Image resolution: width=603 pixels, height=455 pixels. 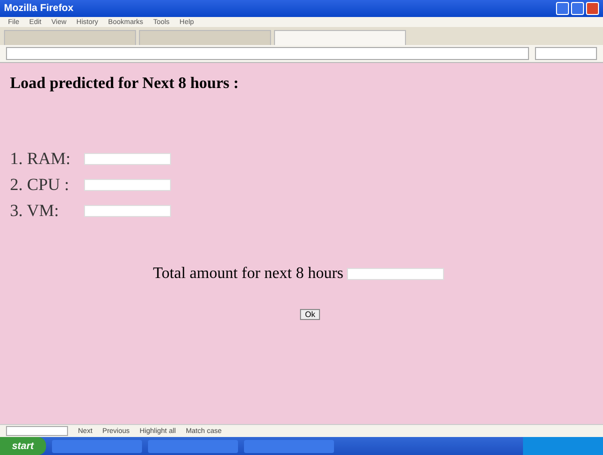 What do you see at coordinates (39, 8) in the screenshot?
I see `window-title: Mozilla Firefox` at bounding box center [39, 8].